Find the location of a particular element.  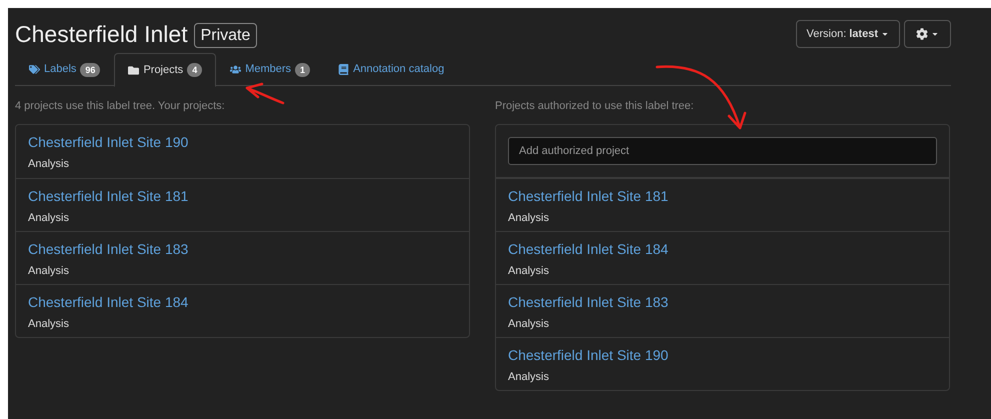

settings-icon is located at coordinates (922, 34).